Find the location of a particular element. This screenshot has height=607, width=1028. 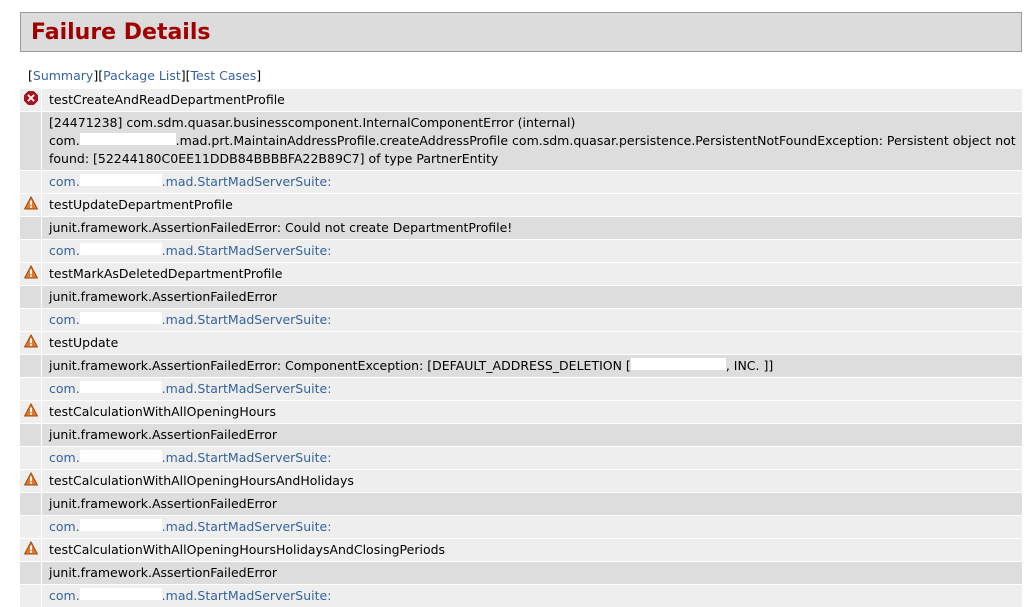

page-title: Failure Details is located at coordinates (121, 32).